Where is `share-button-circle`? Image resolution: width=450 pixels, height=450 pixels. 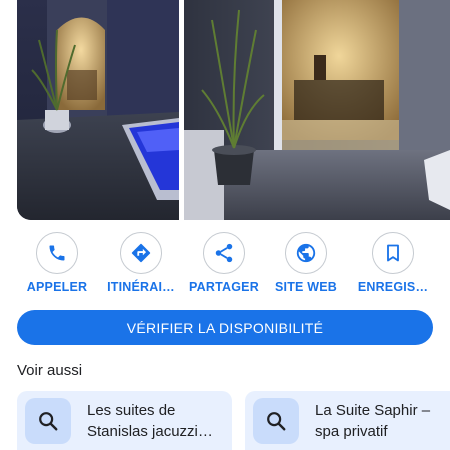 share-button-circle is located at coordinates (224, 253).